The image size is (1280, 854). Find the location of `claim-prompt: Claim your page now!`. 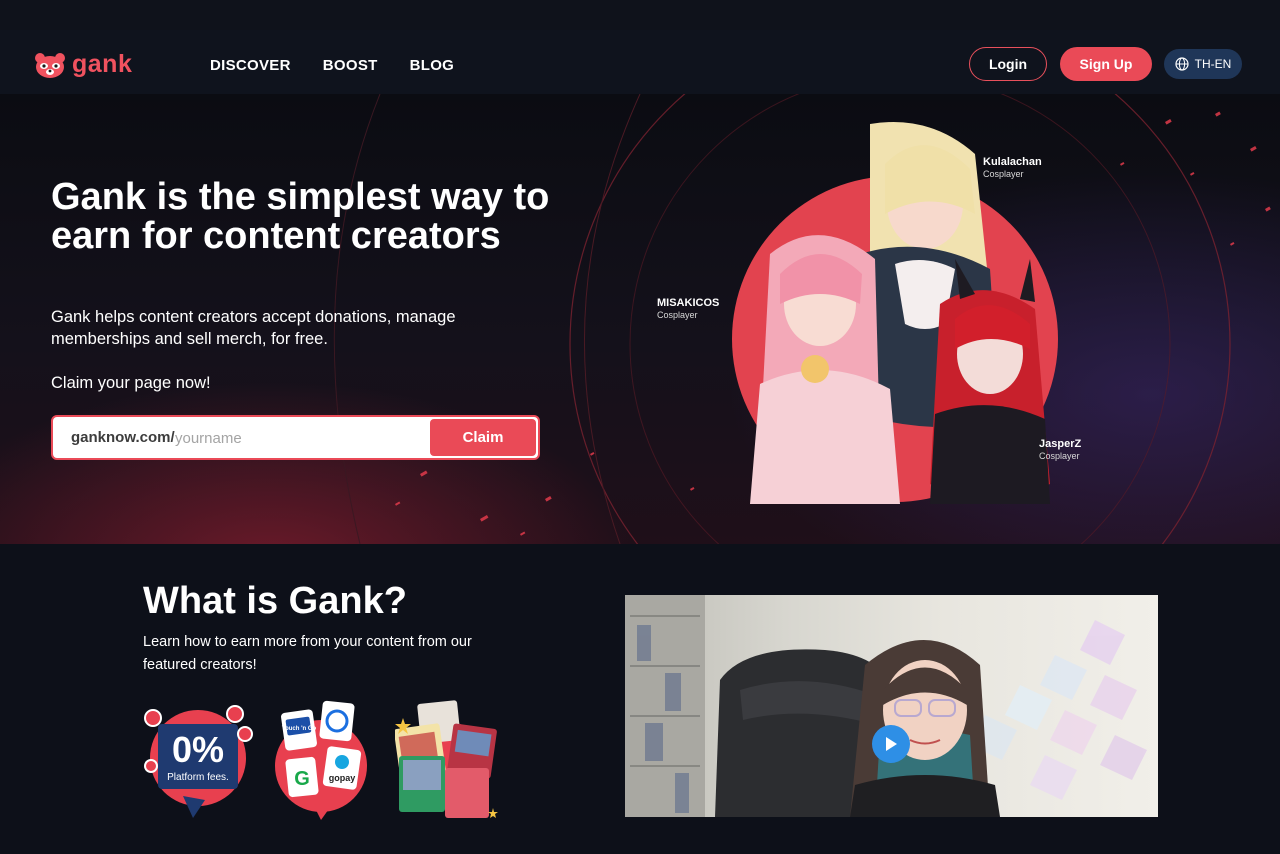

claim-prompt: Claim your page now! is located at coordinates (131, 383).